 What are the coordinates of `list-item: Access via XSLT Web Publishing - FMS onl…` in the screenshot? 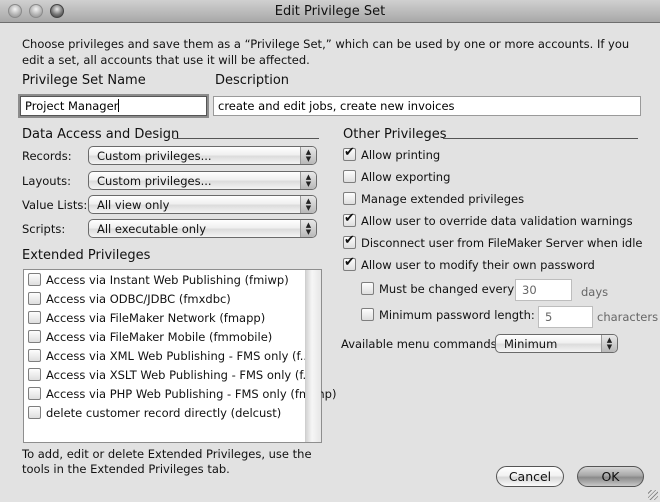 It's located at (171, 376).